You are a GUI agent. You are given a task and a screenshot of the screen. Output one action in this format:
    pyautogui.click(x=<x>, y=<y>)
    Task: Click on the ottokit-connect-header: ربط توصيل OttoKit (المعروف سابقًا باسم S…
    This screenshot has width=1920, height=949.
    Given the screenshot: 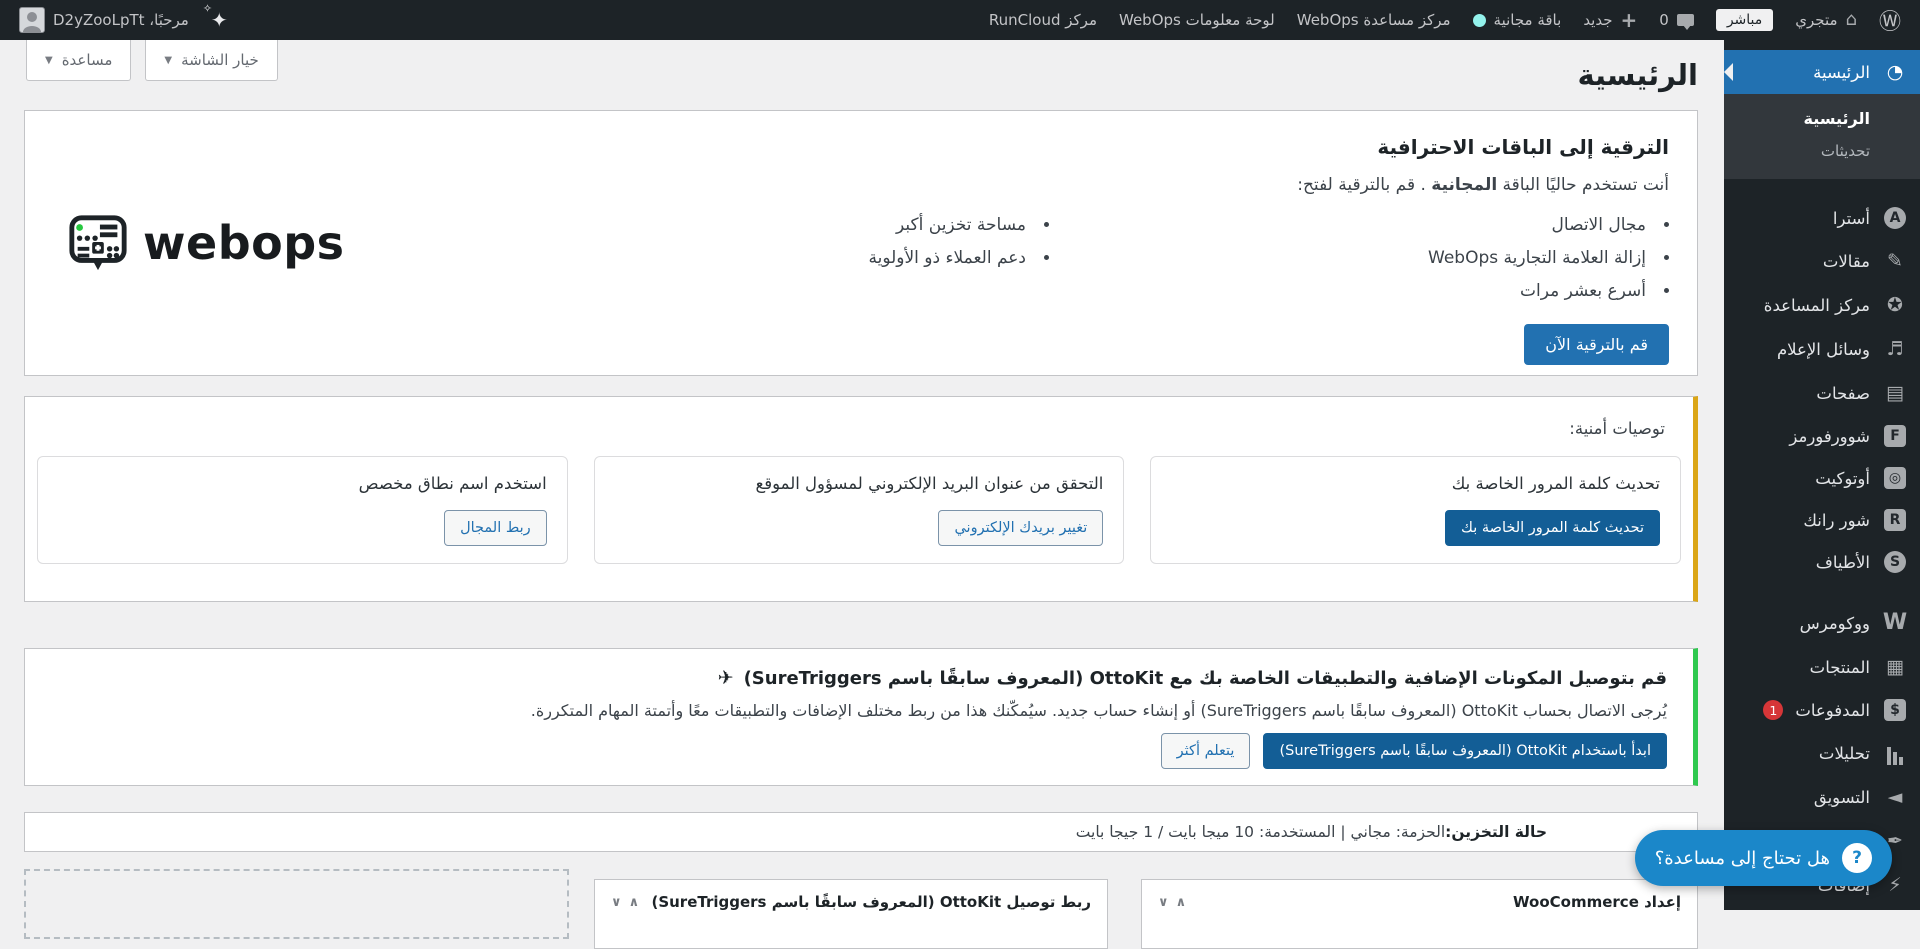 What is the action you would take?
    pyautogui.click(x=851, y=902)
    